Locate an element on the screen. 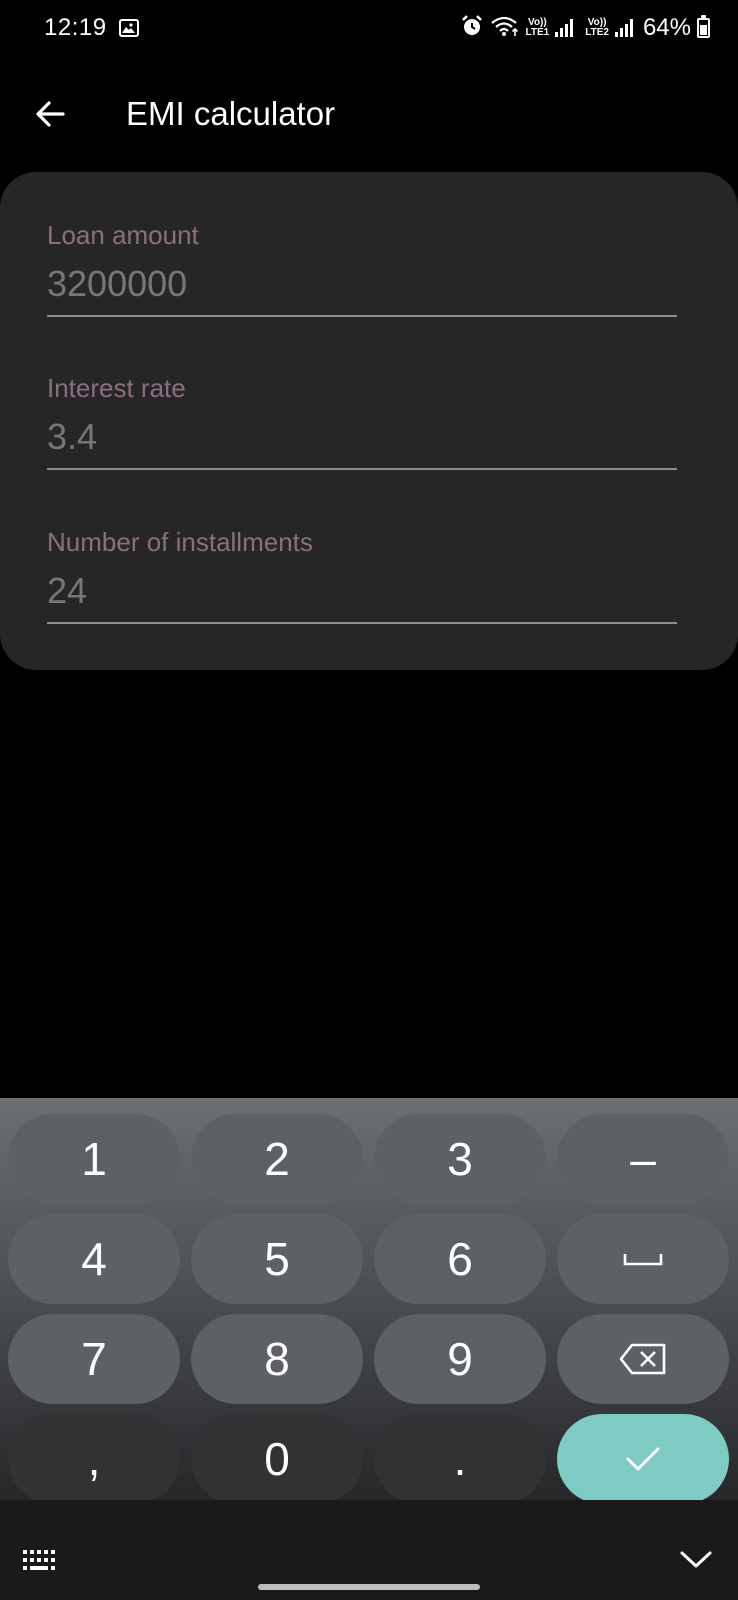 This screenshot has height=1600, width=738. key-backspace is located at coordinates (643, 1359).